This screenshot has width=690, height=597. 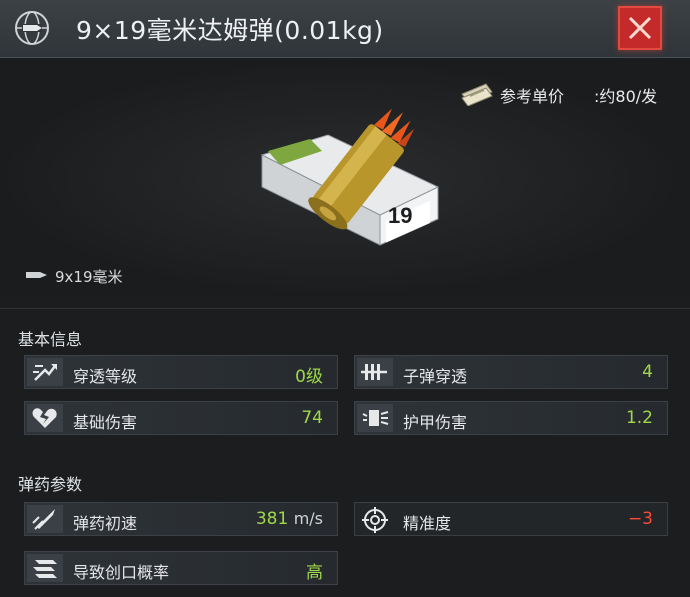 What do you see at coordinates (570, 93) in the screenshot?
I see `reference-price: 参考单价 :约80/发` at bounding box center [570, 93].